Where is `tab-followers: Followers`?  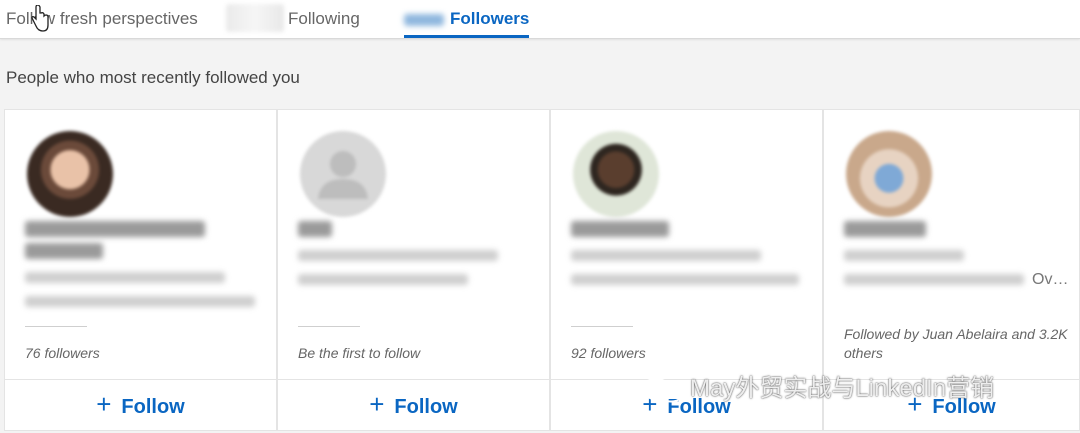
tab-followers: Followers is located at coordinates (467, 19).